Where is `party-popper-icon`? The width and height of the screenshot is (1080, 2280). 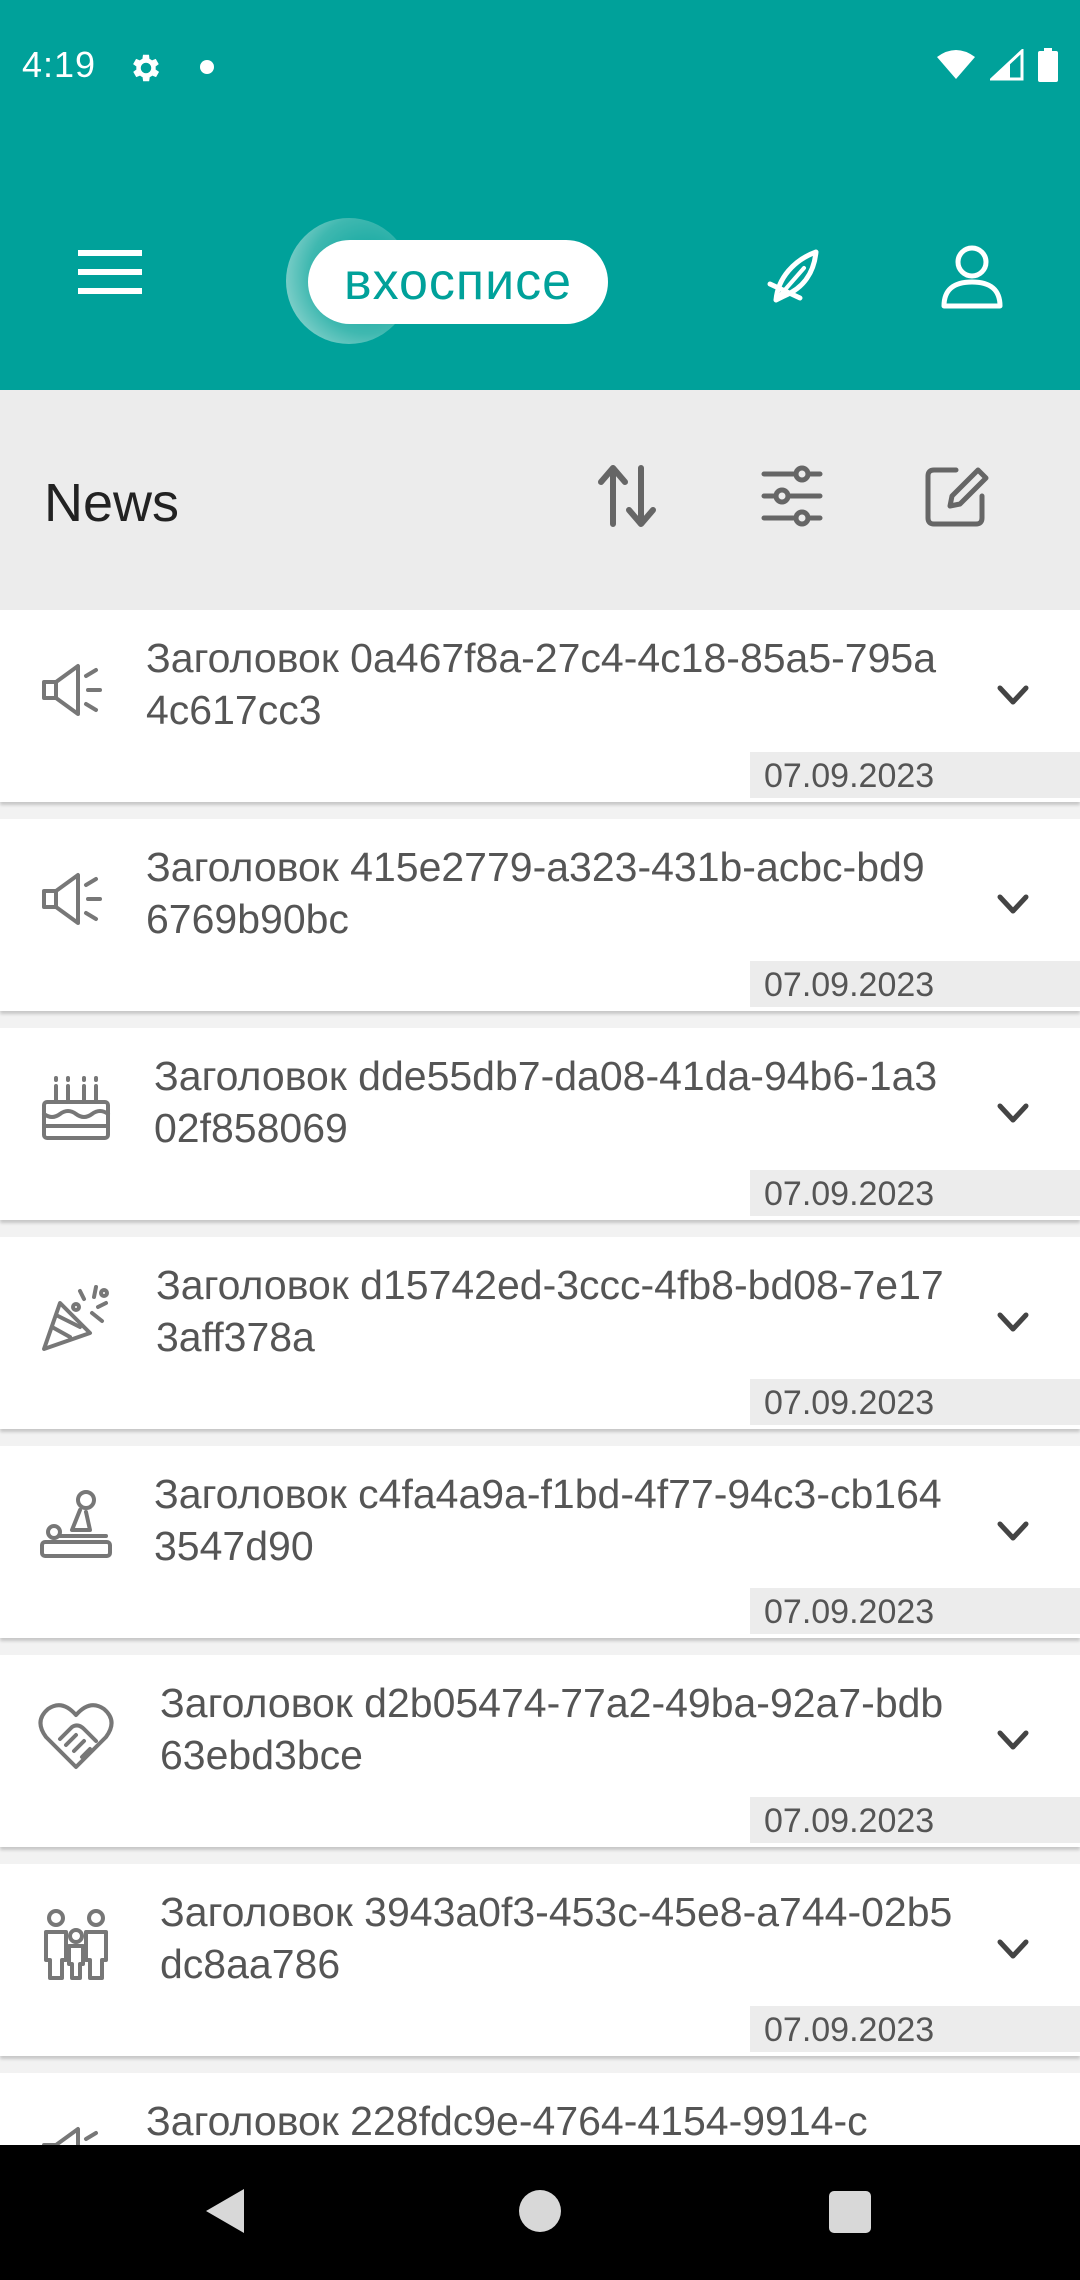 party-popper-icon is located at coordinates (75, 1318).